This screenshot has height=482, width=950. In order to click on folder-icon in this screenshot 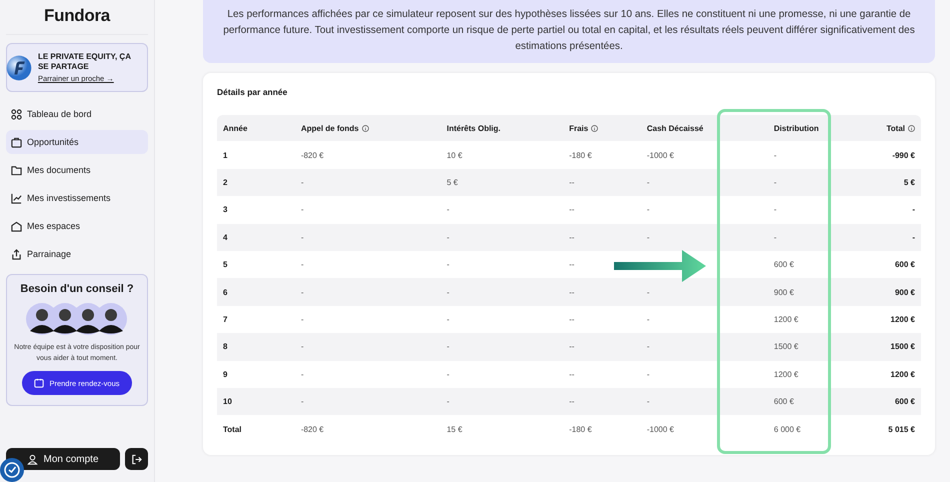, I will do `click(16, 170)`.